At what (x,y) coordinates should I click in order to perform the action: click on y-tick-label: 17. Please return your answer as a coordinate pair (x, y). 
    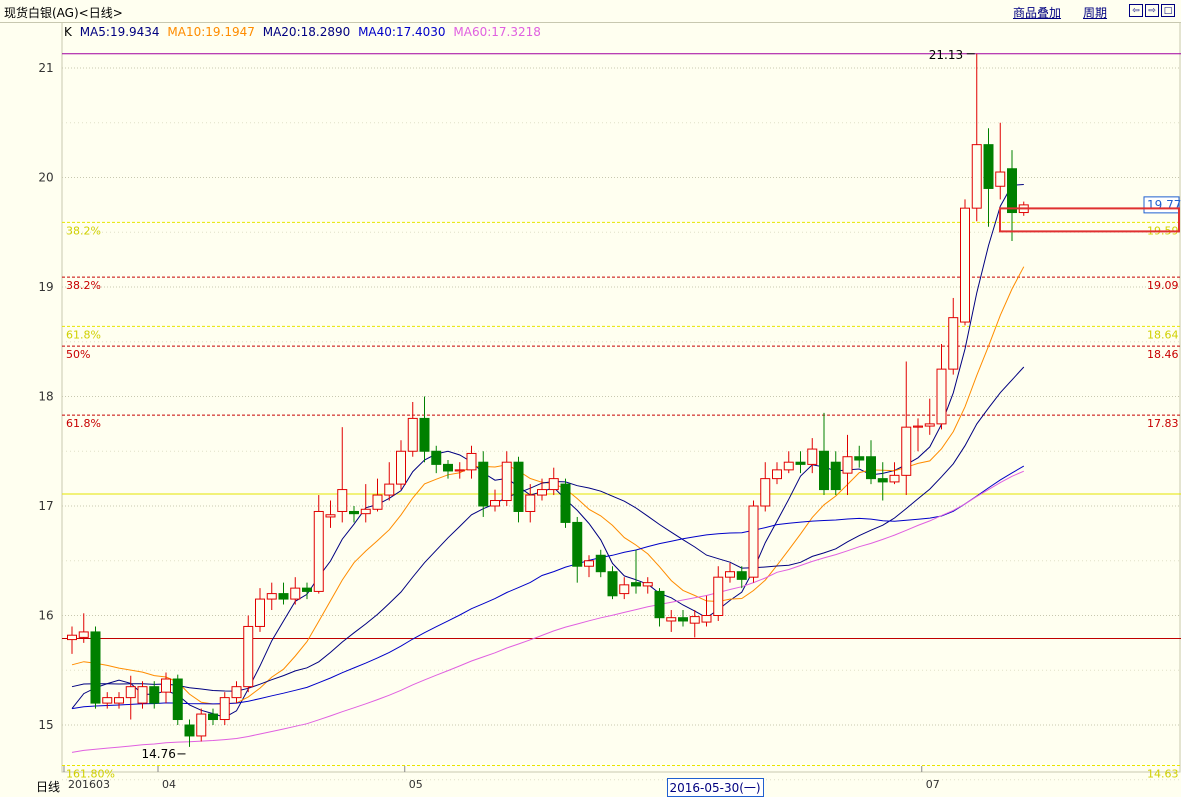
    Looking at the image, I should click on (45, 506).